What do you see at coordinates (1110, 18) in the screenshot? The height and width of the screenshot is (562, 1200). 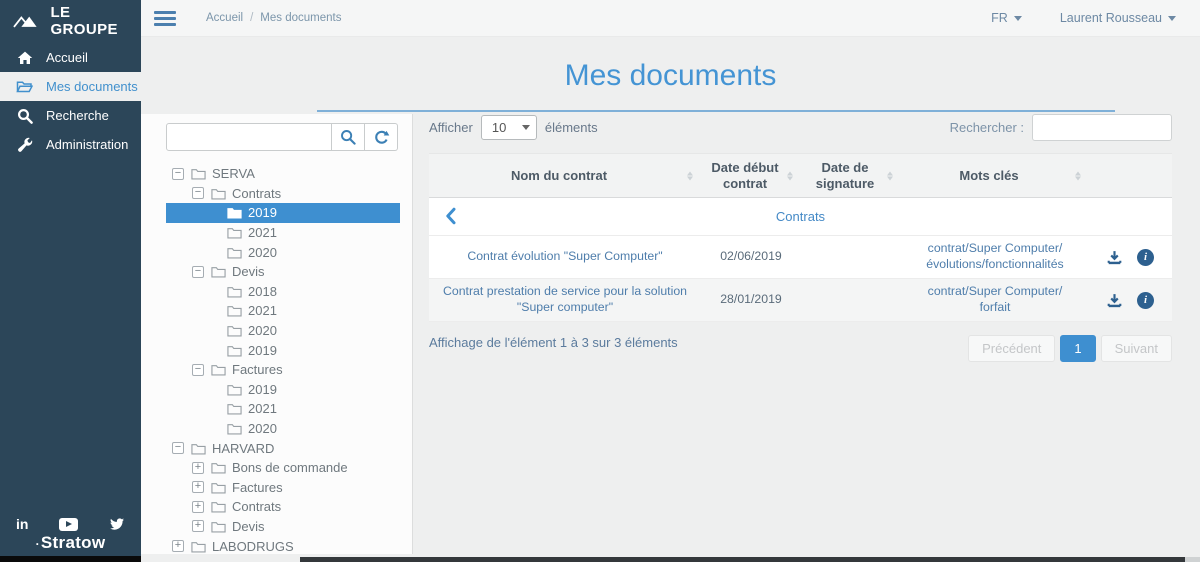 I see `user-name: Laurent Rousseau` at bounding box center [1110, 18].